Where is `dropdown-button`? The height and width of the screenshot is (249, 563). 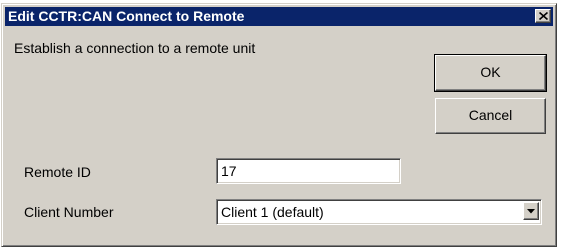 dropdown-button is located at coordinates (531, 211).